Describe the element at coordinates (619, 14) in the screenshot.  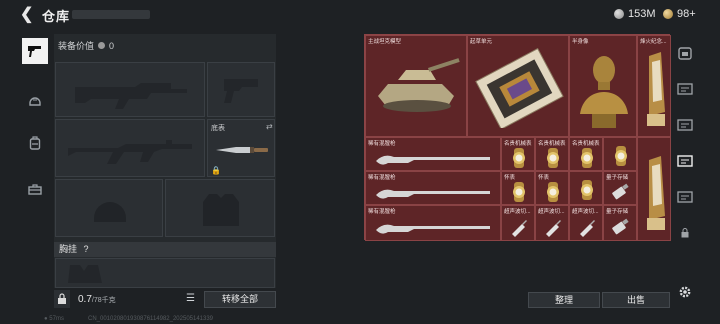
I see `silver-coin-icon` at that location.